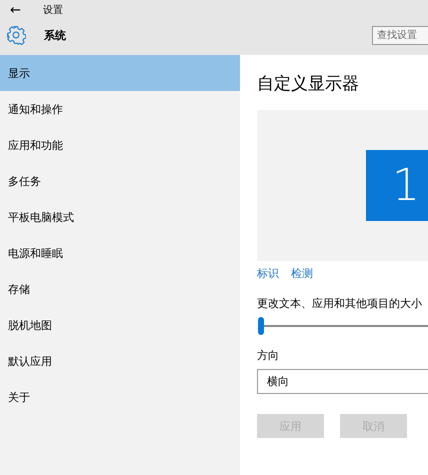 This screenshot has width=428, height=475. What do you see at coordinates (261, 326) in the screenshot?
I see `slider-thumb` at bounding box center [261, 326].